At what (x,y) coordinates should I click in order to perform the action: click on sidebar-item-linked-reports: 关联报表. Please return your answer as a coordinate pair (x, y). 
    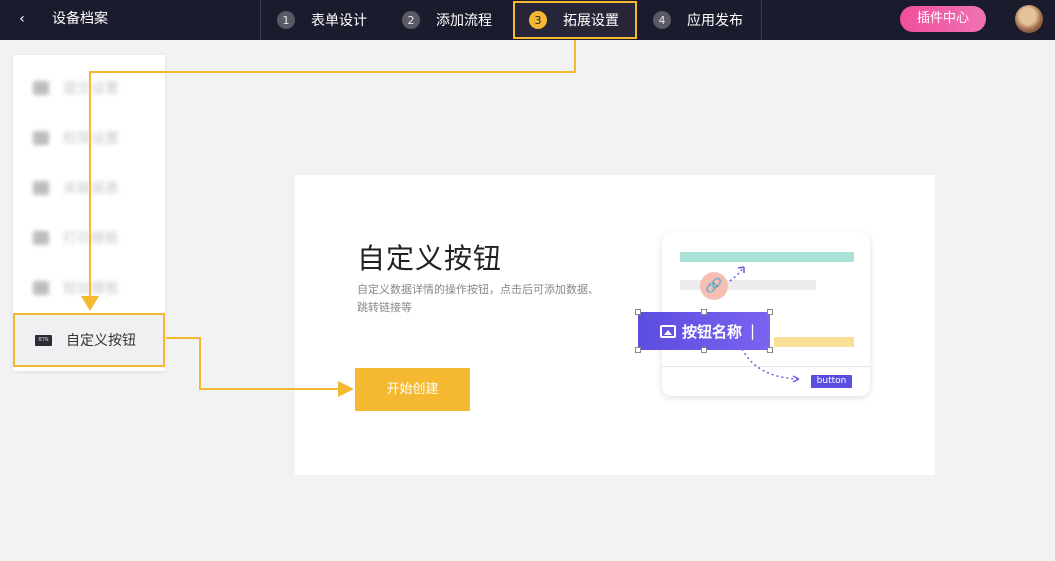
    Looking at the image, I should click on (89, 188).